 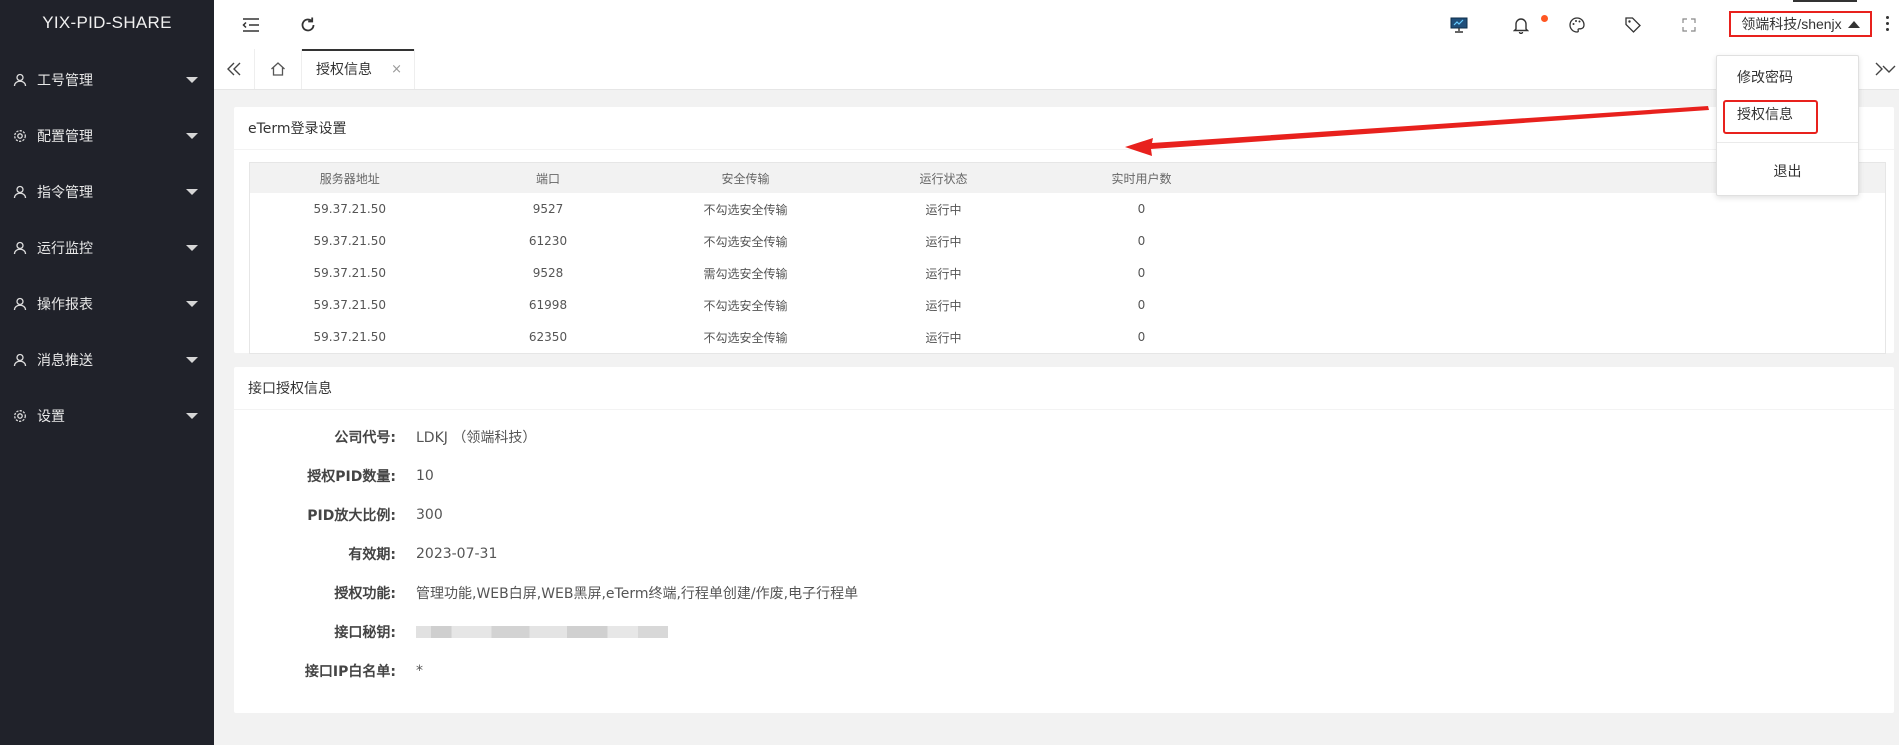 I want to click on column-header: 服务器地址, so click(x=349, y=177).